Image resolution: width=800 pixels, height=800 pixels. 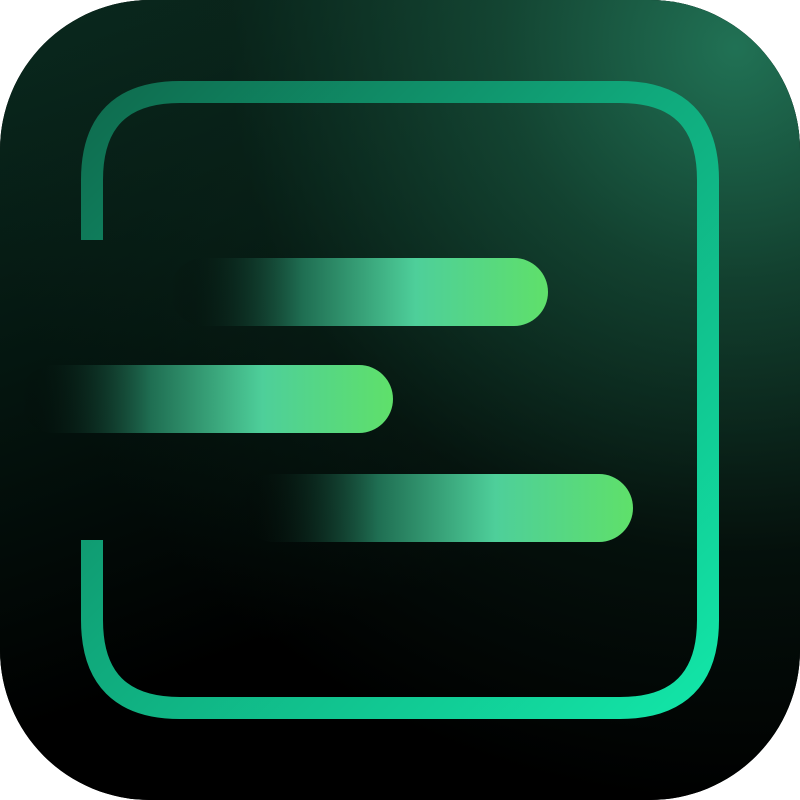 What do you see at coordinates (436, 508) in the screenshot?
I see `bottom-speed-bar` at bounding box center [436, 508].